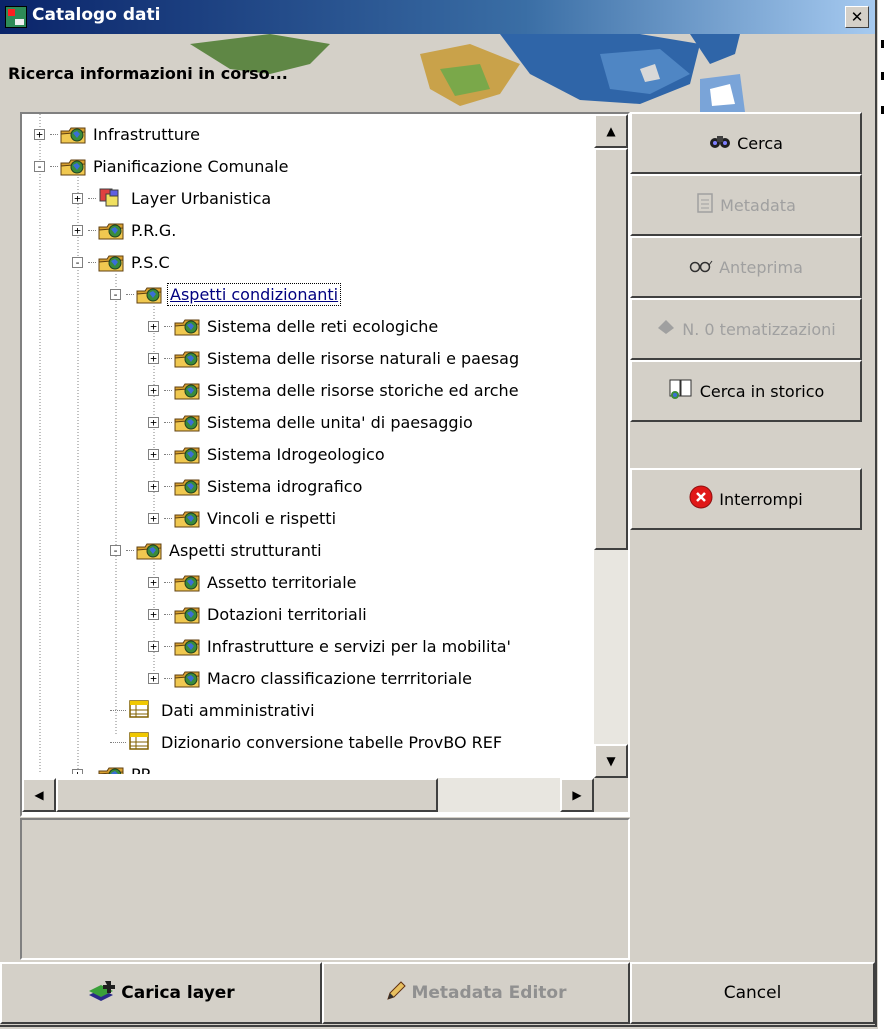  What do you see at coordinates (39, 795) in the screenshot?
I see `scroll-left-button: ◀` at bounding box center [39, 795].